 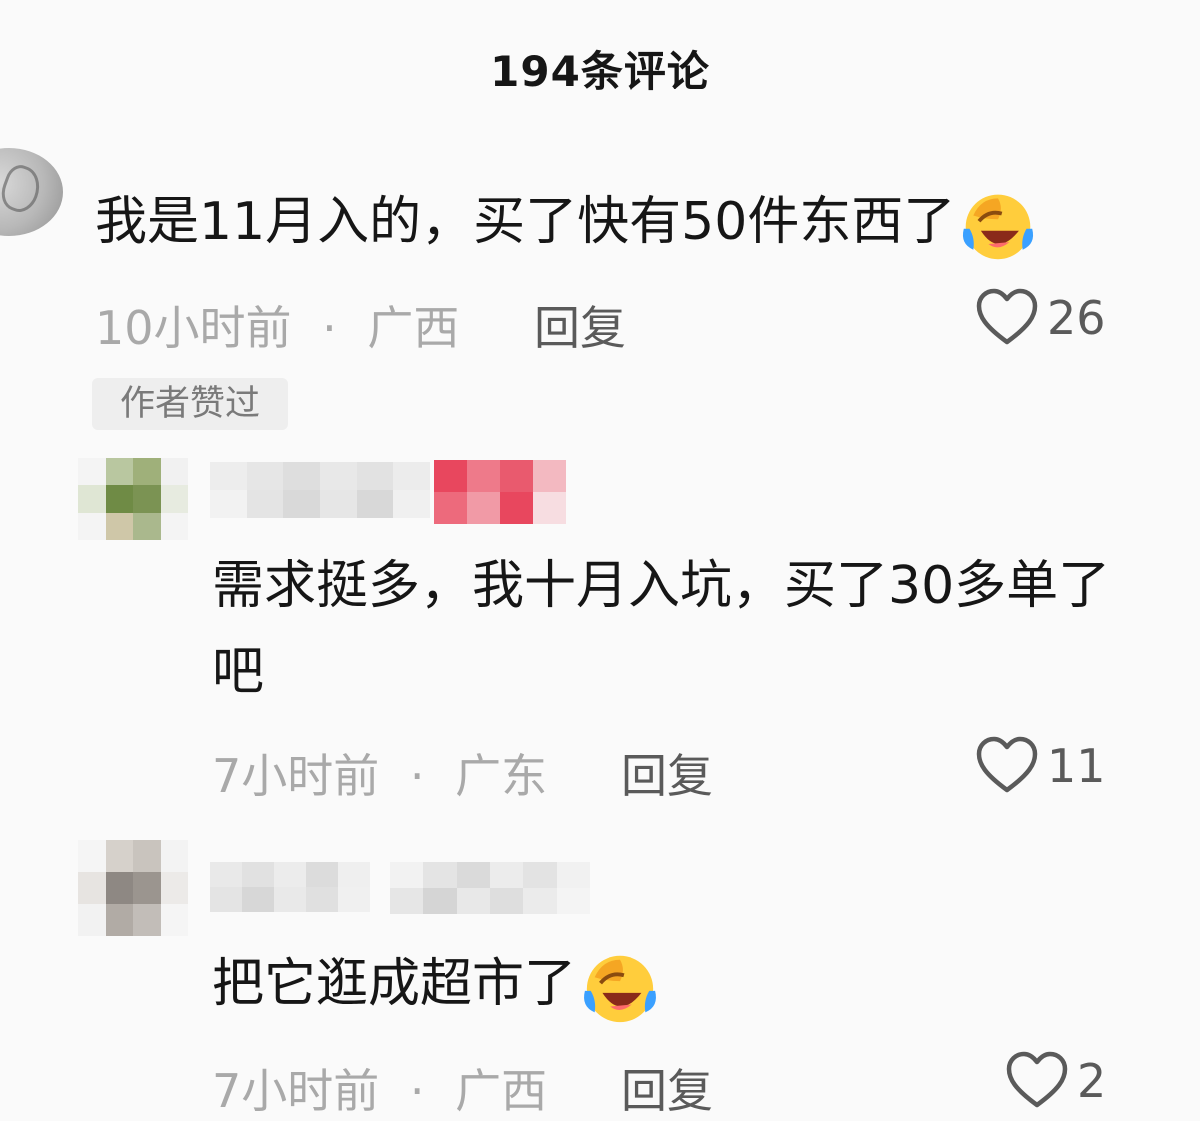 I want to click on author-liked-badge: 作者赞过, so click(x=190, y=404).